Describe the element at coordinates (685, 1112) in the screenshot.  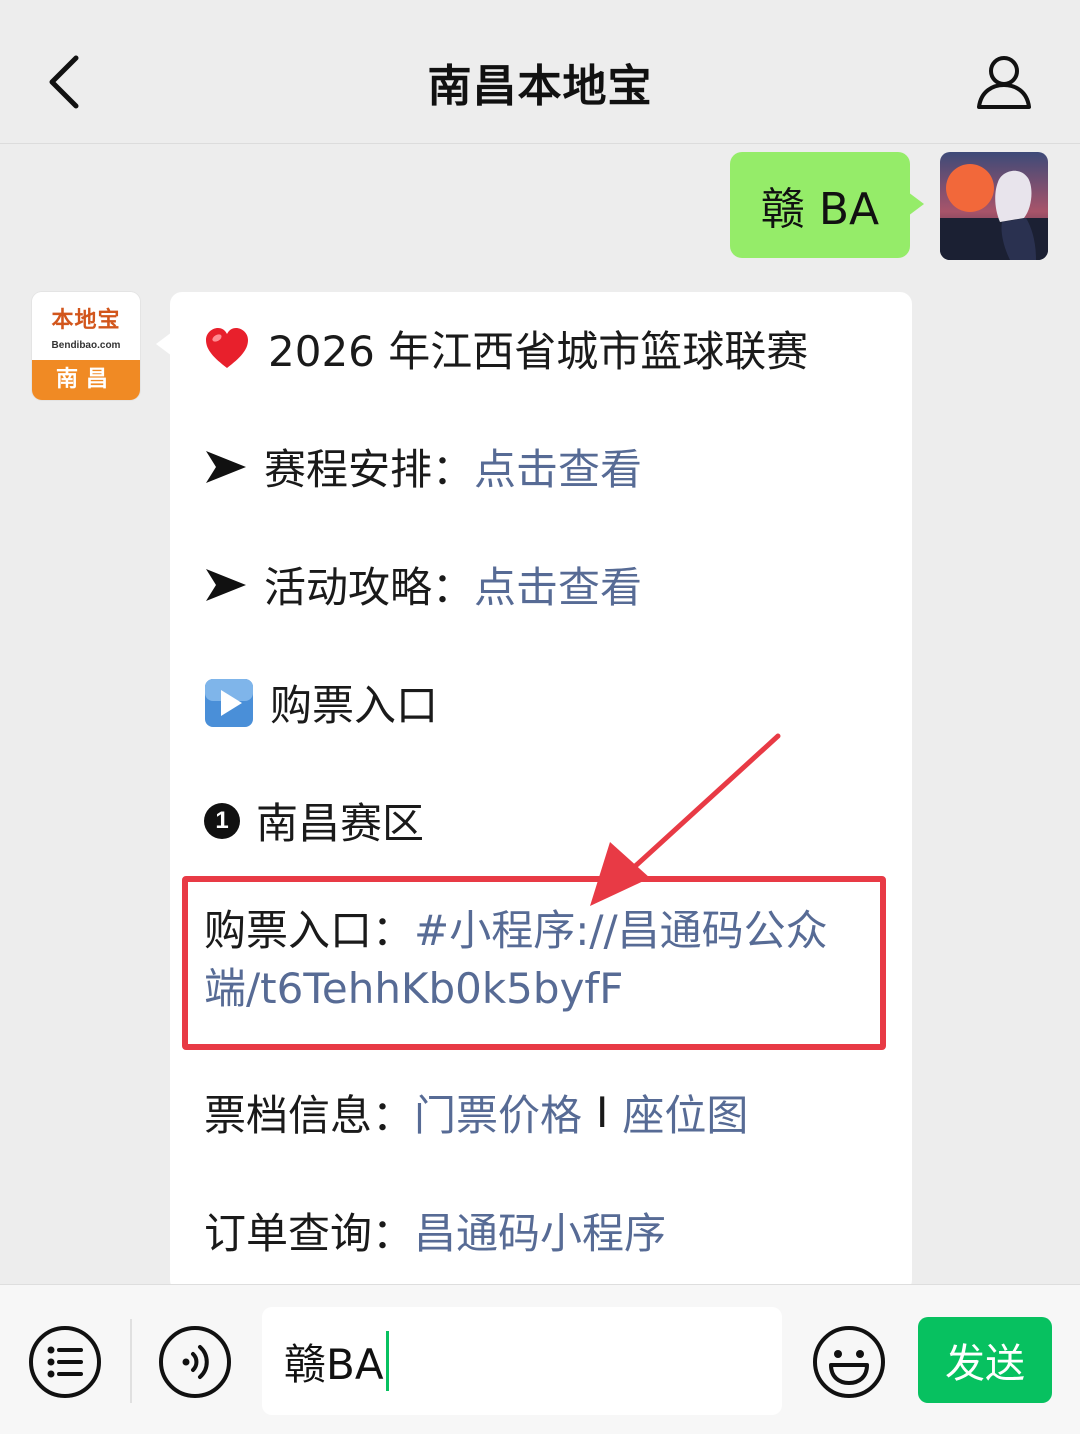
I see `seat-map-link: 座位图` at that location.